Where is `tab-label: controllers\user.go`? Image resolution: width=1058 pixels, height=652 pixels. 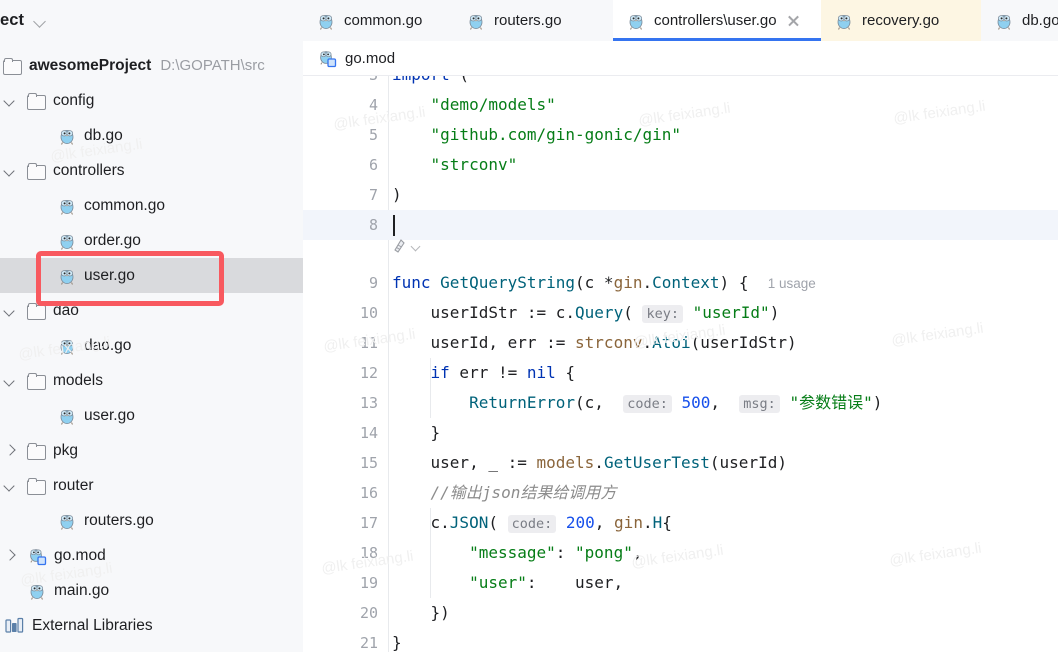
tab-label: controllers\user.go is located at coordinates (715, 20).